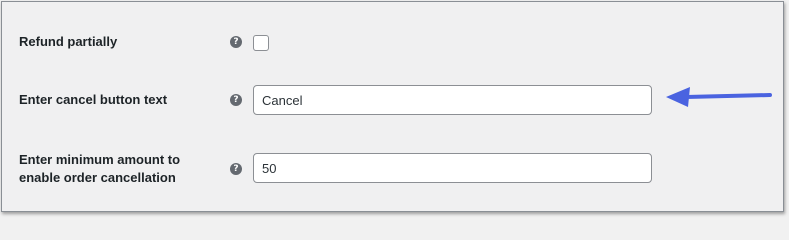 The height and width of the screenshot is (240, 789). Describe the element at coordinates (68, 41) in the screenshot. I see `refund-partially-label: Refund partially` at that location.